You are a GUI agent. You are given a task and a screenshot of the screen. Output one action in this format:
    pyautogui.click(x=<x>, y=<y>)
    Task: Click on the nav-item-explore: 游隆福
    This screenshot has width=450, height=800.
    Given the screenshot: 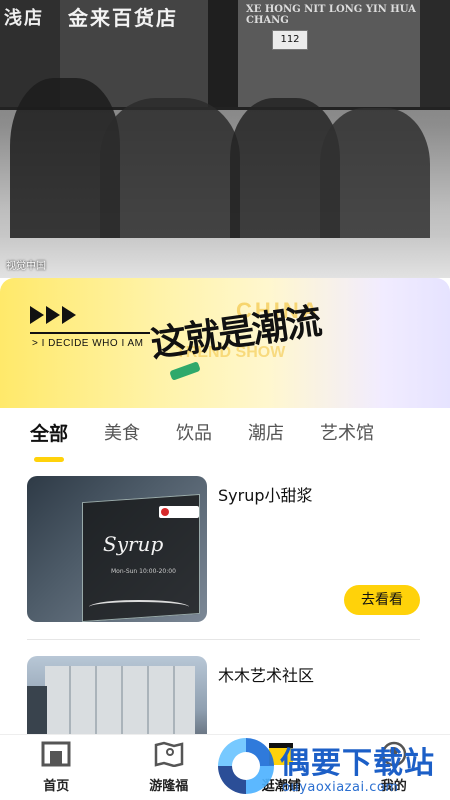 What is the action you would take?
    pyautogui.click(x=169, y=767)
    